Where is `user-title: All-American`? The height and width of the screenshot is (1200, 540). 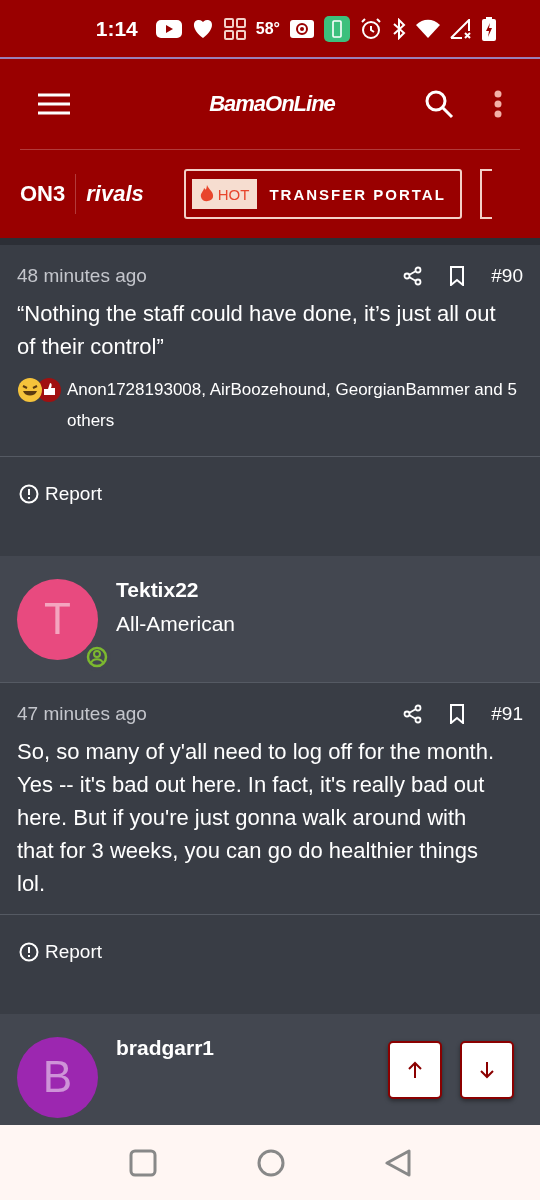 user-title: All-American is located at coordinates (176, 624).